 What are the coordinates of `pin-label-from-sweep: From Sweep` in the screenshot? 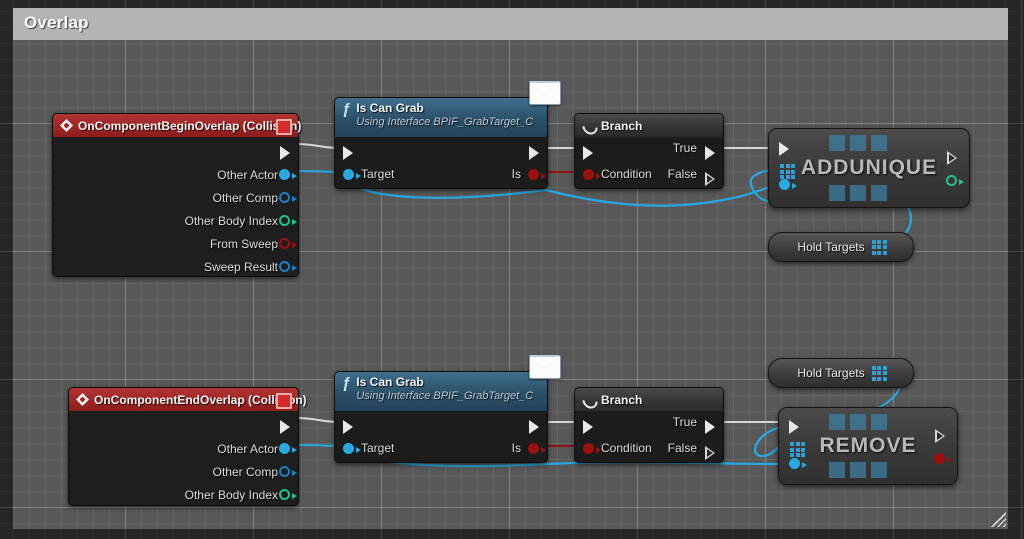 It's located at (243, 243).